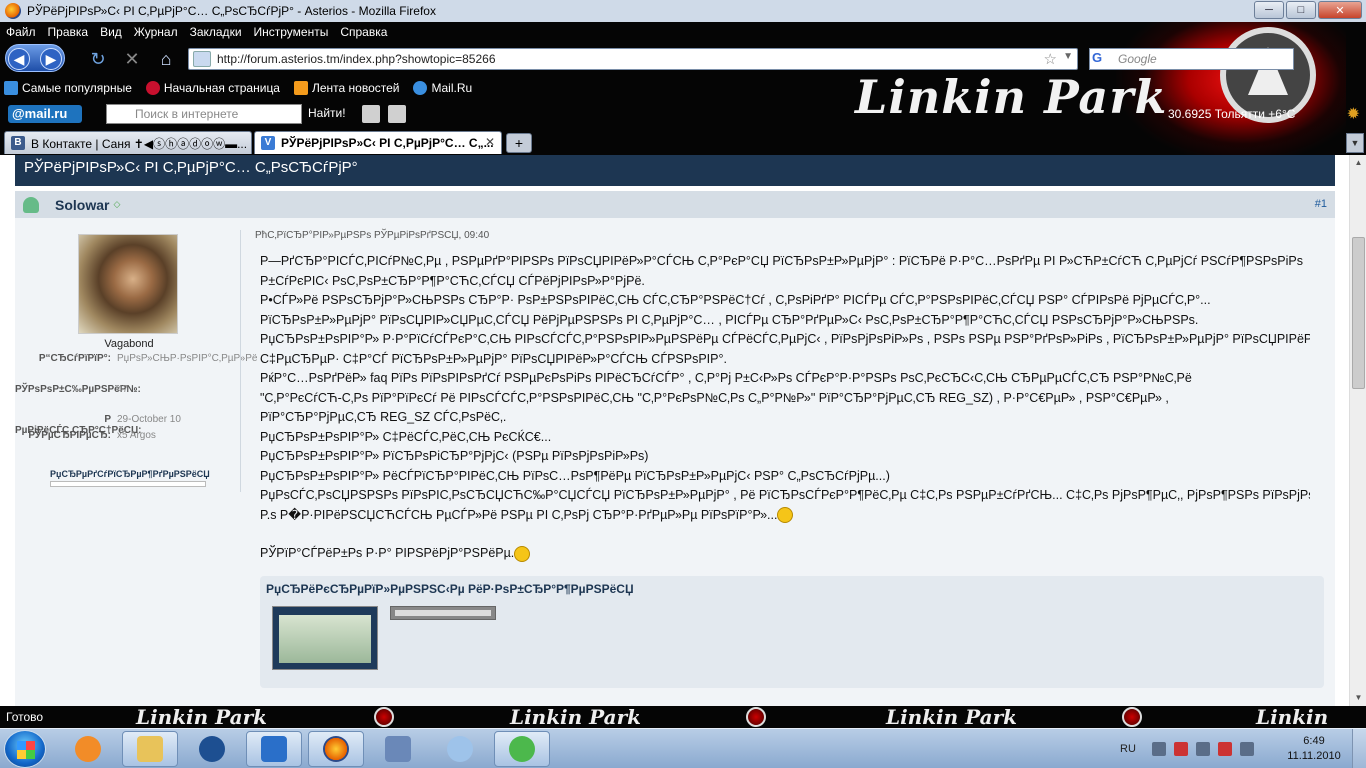  Describe the element at coordinates (1314, 756) in the screenshot. I see `clock-date: 11.11.2010` at that location.